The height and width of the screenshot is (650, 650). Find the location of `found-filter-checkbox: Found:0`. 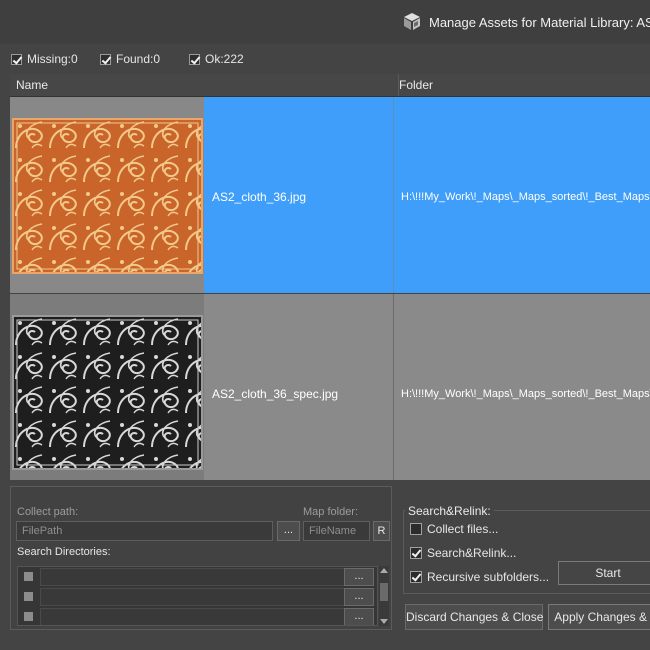

found-filter-checkbox: Found:0 is located at coordinates (130, 59).